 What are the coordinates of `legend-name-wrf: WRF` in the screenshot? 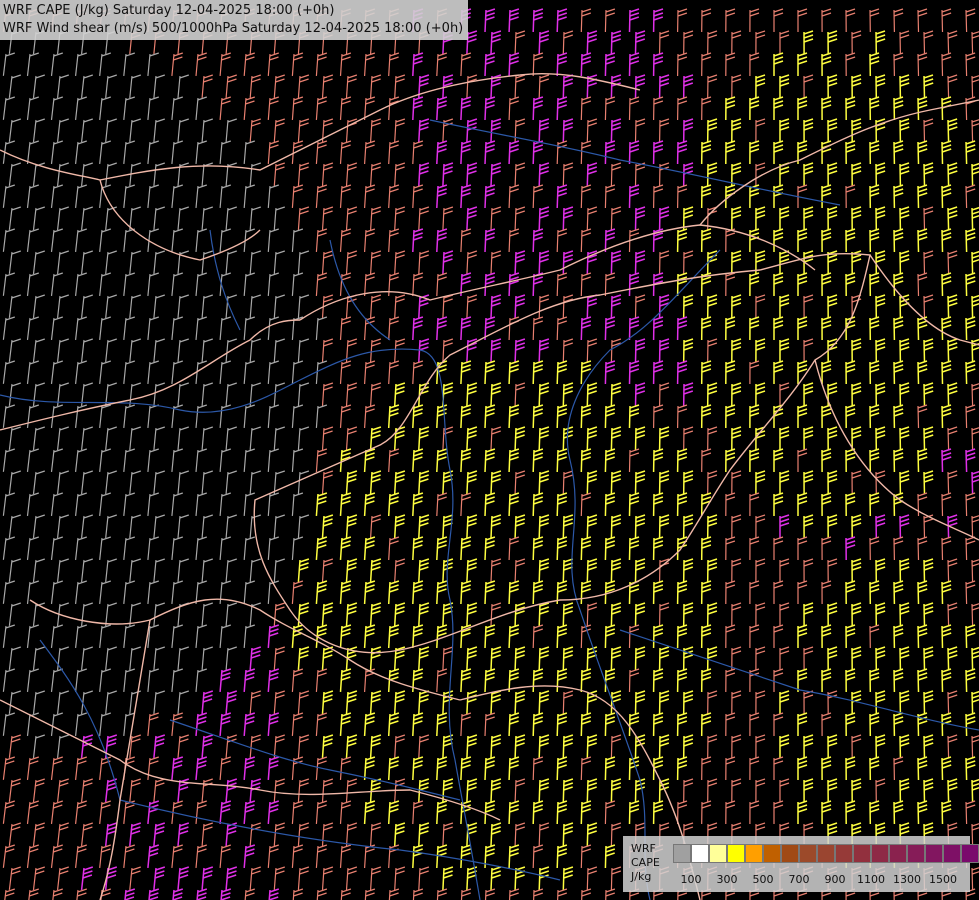 It's located at (643, 848).